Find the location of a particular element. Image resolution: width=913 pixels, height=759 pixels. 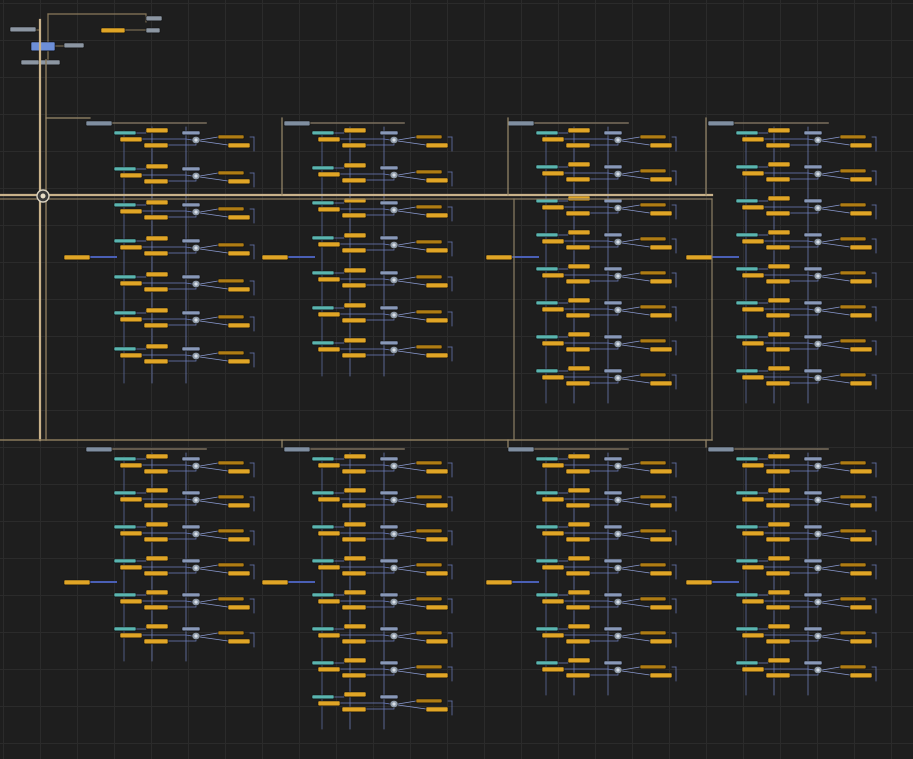

input-node-a is located at coordinates (30, 62).